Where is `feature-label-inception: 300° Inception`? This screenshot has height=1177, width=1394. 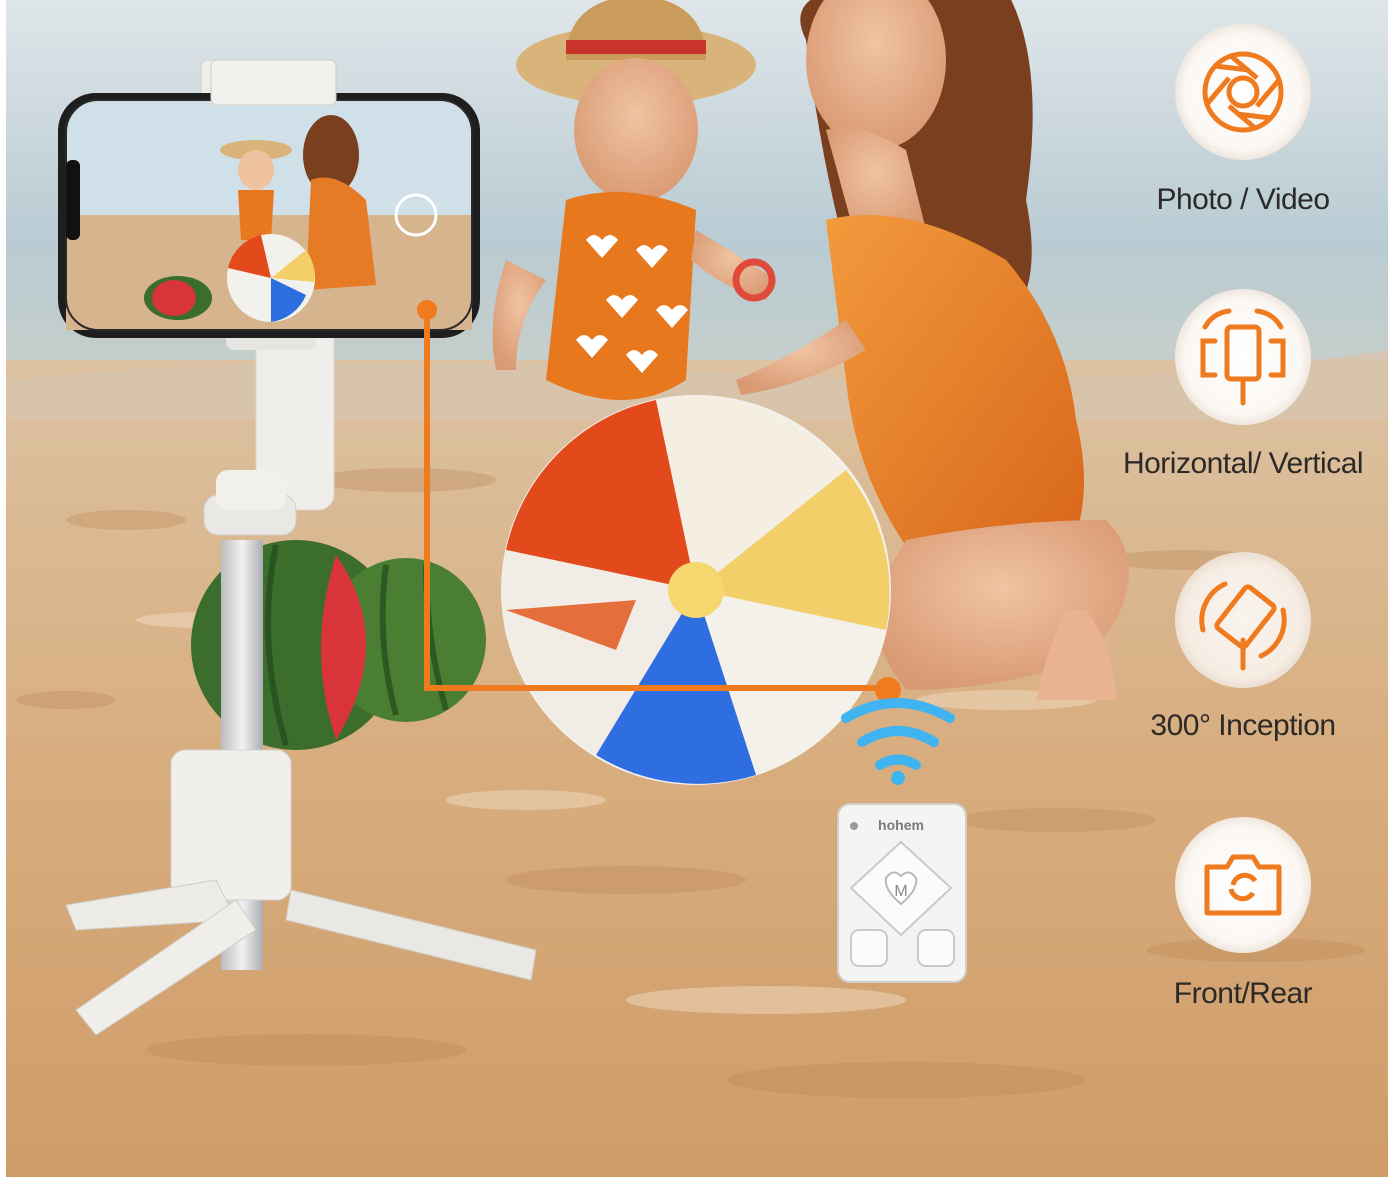 feature-label-inception: 300° Inception is located at coordinates (1243, 725).